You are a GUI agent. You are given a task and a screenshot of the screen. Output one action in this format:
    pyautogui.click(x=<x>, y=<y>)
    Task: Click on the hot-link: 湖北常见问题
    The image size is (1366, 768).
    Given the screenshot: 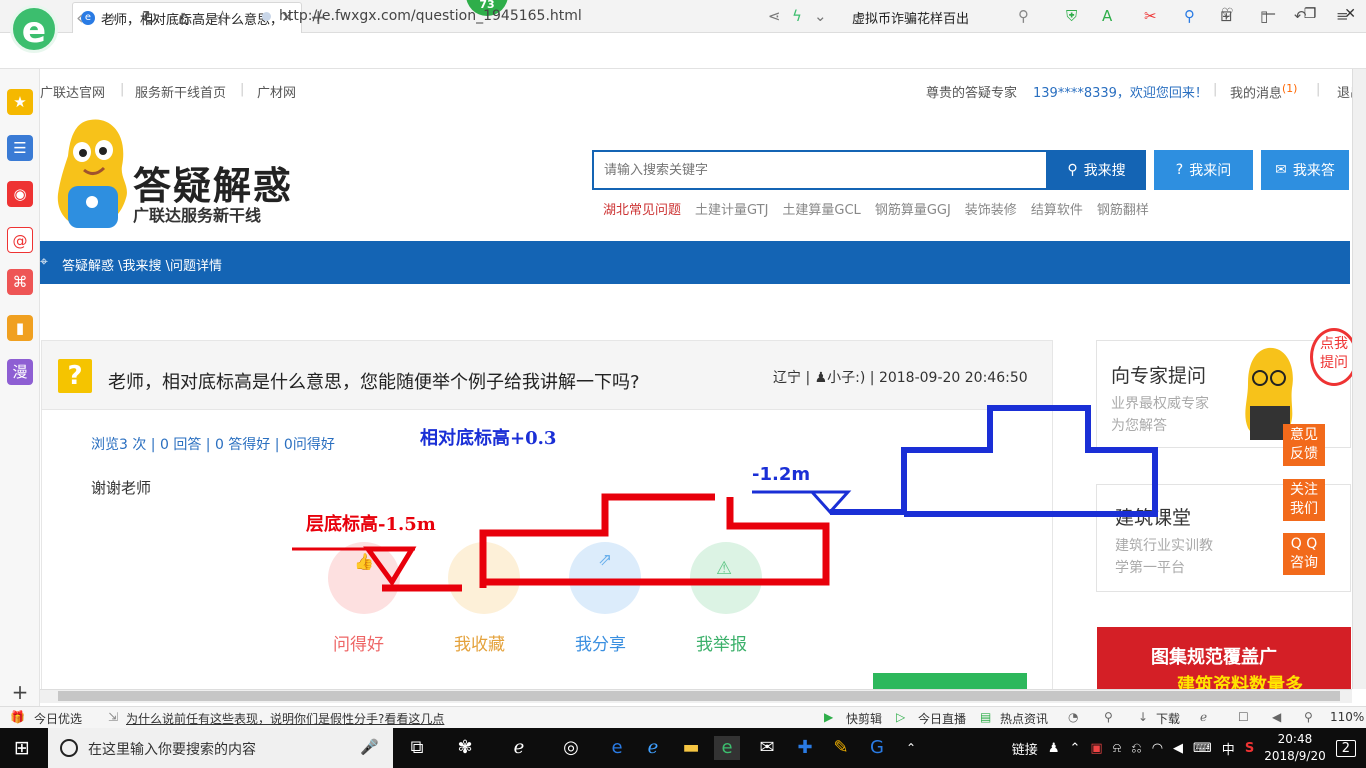 What is the action you would take?
    pyautogui.click(x=642, y=208)
    